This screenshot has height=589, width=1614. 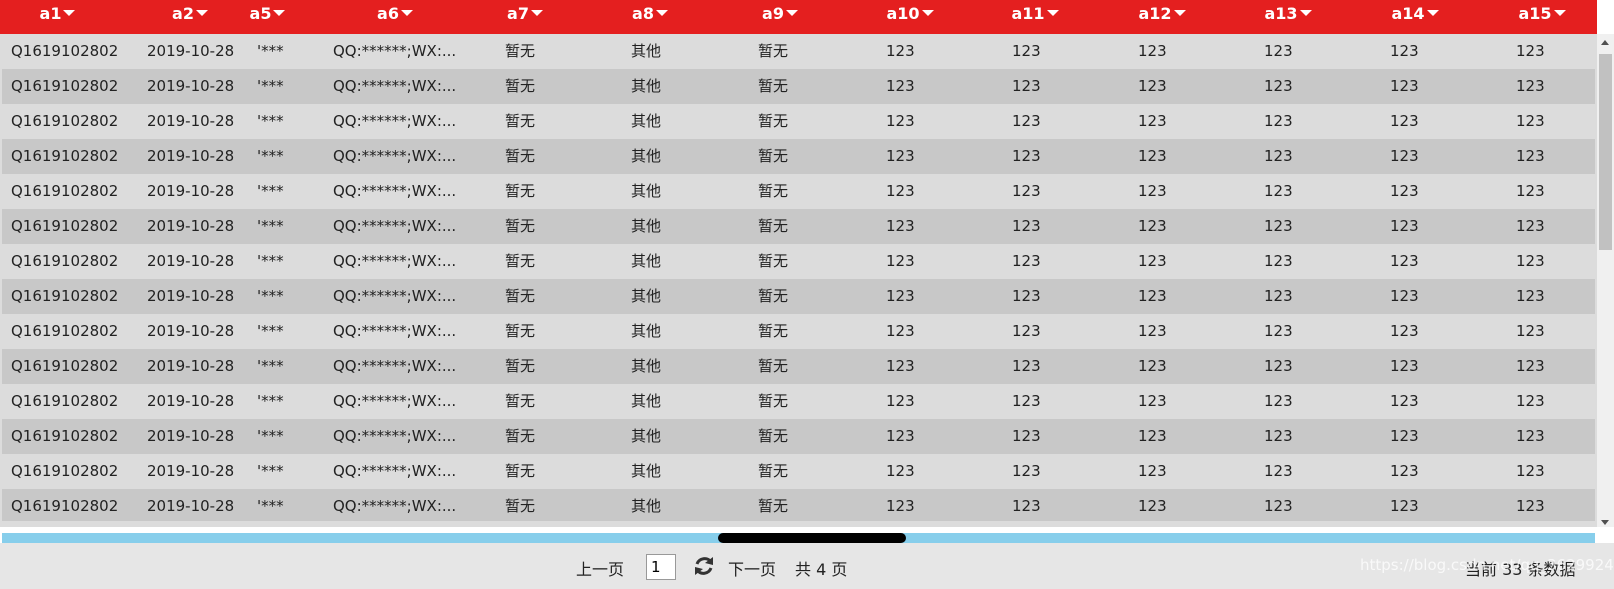 I want to click on column-header-a2: a2, so click(x=190, y=14).